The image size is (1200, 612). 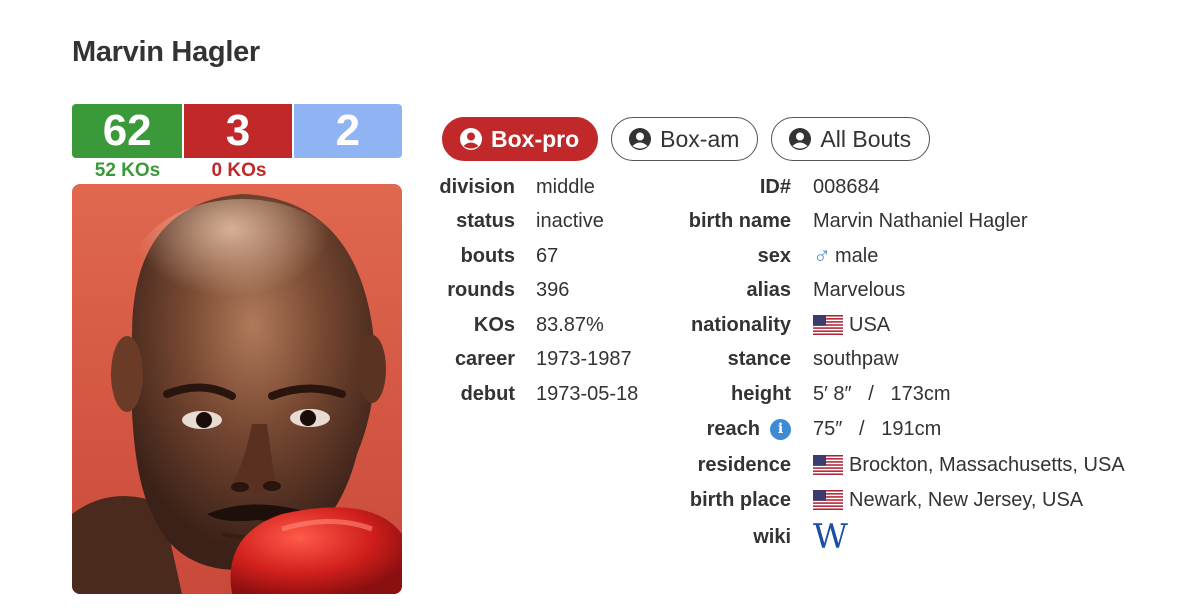 What do you see at coordinates (587, 393) in the screenshot?
I see `field-value: 1973-05-18` at bounding box center [587, 393].